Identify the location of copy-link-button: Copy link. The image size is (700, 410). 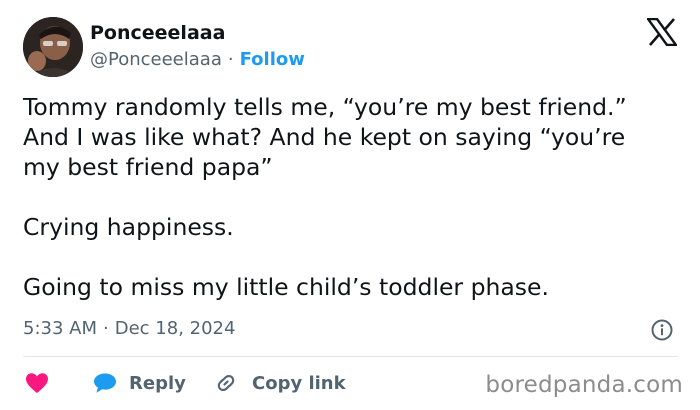
(280, 383).